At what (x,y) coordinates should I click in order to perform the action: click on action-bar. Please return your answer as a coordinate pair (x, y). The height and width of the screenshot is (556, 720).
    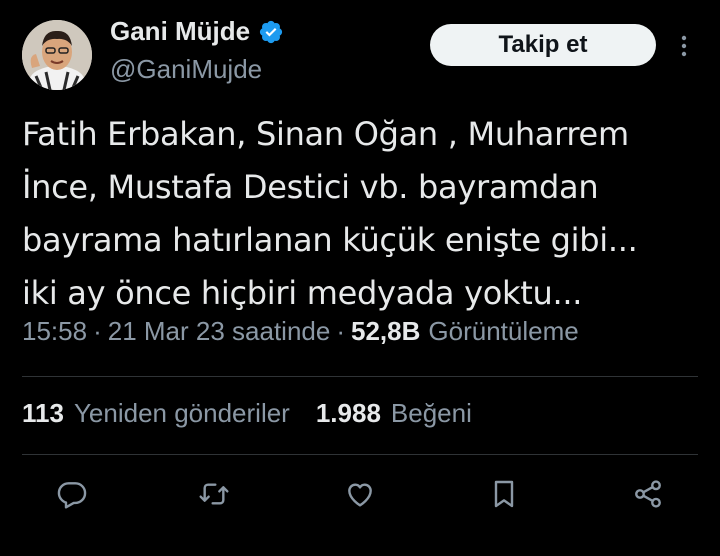
    Looking at the image, I should click on (360, 499).